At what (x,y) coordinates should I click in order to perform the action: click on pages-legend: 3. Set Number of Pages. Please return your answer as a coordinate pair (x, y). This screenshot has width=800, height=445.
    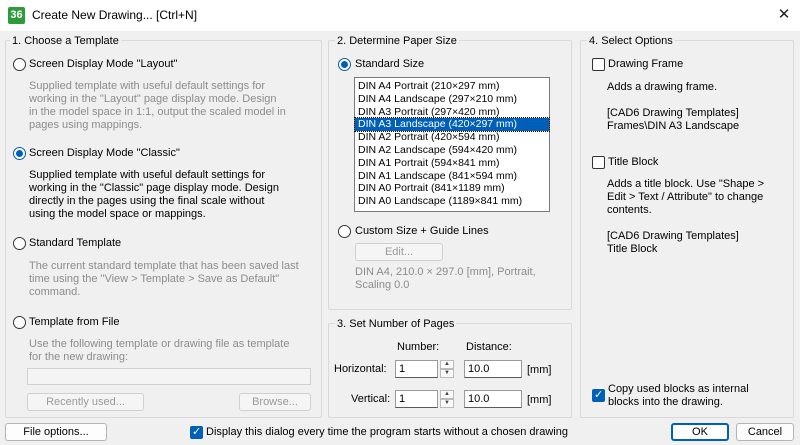
    Looking at the image, I should click on (396, 324).